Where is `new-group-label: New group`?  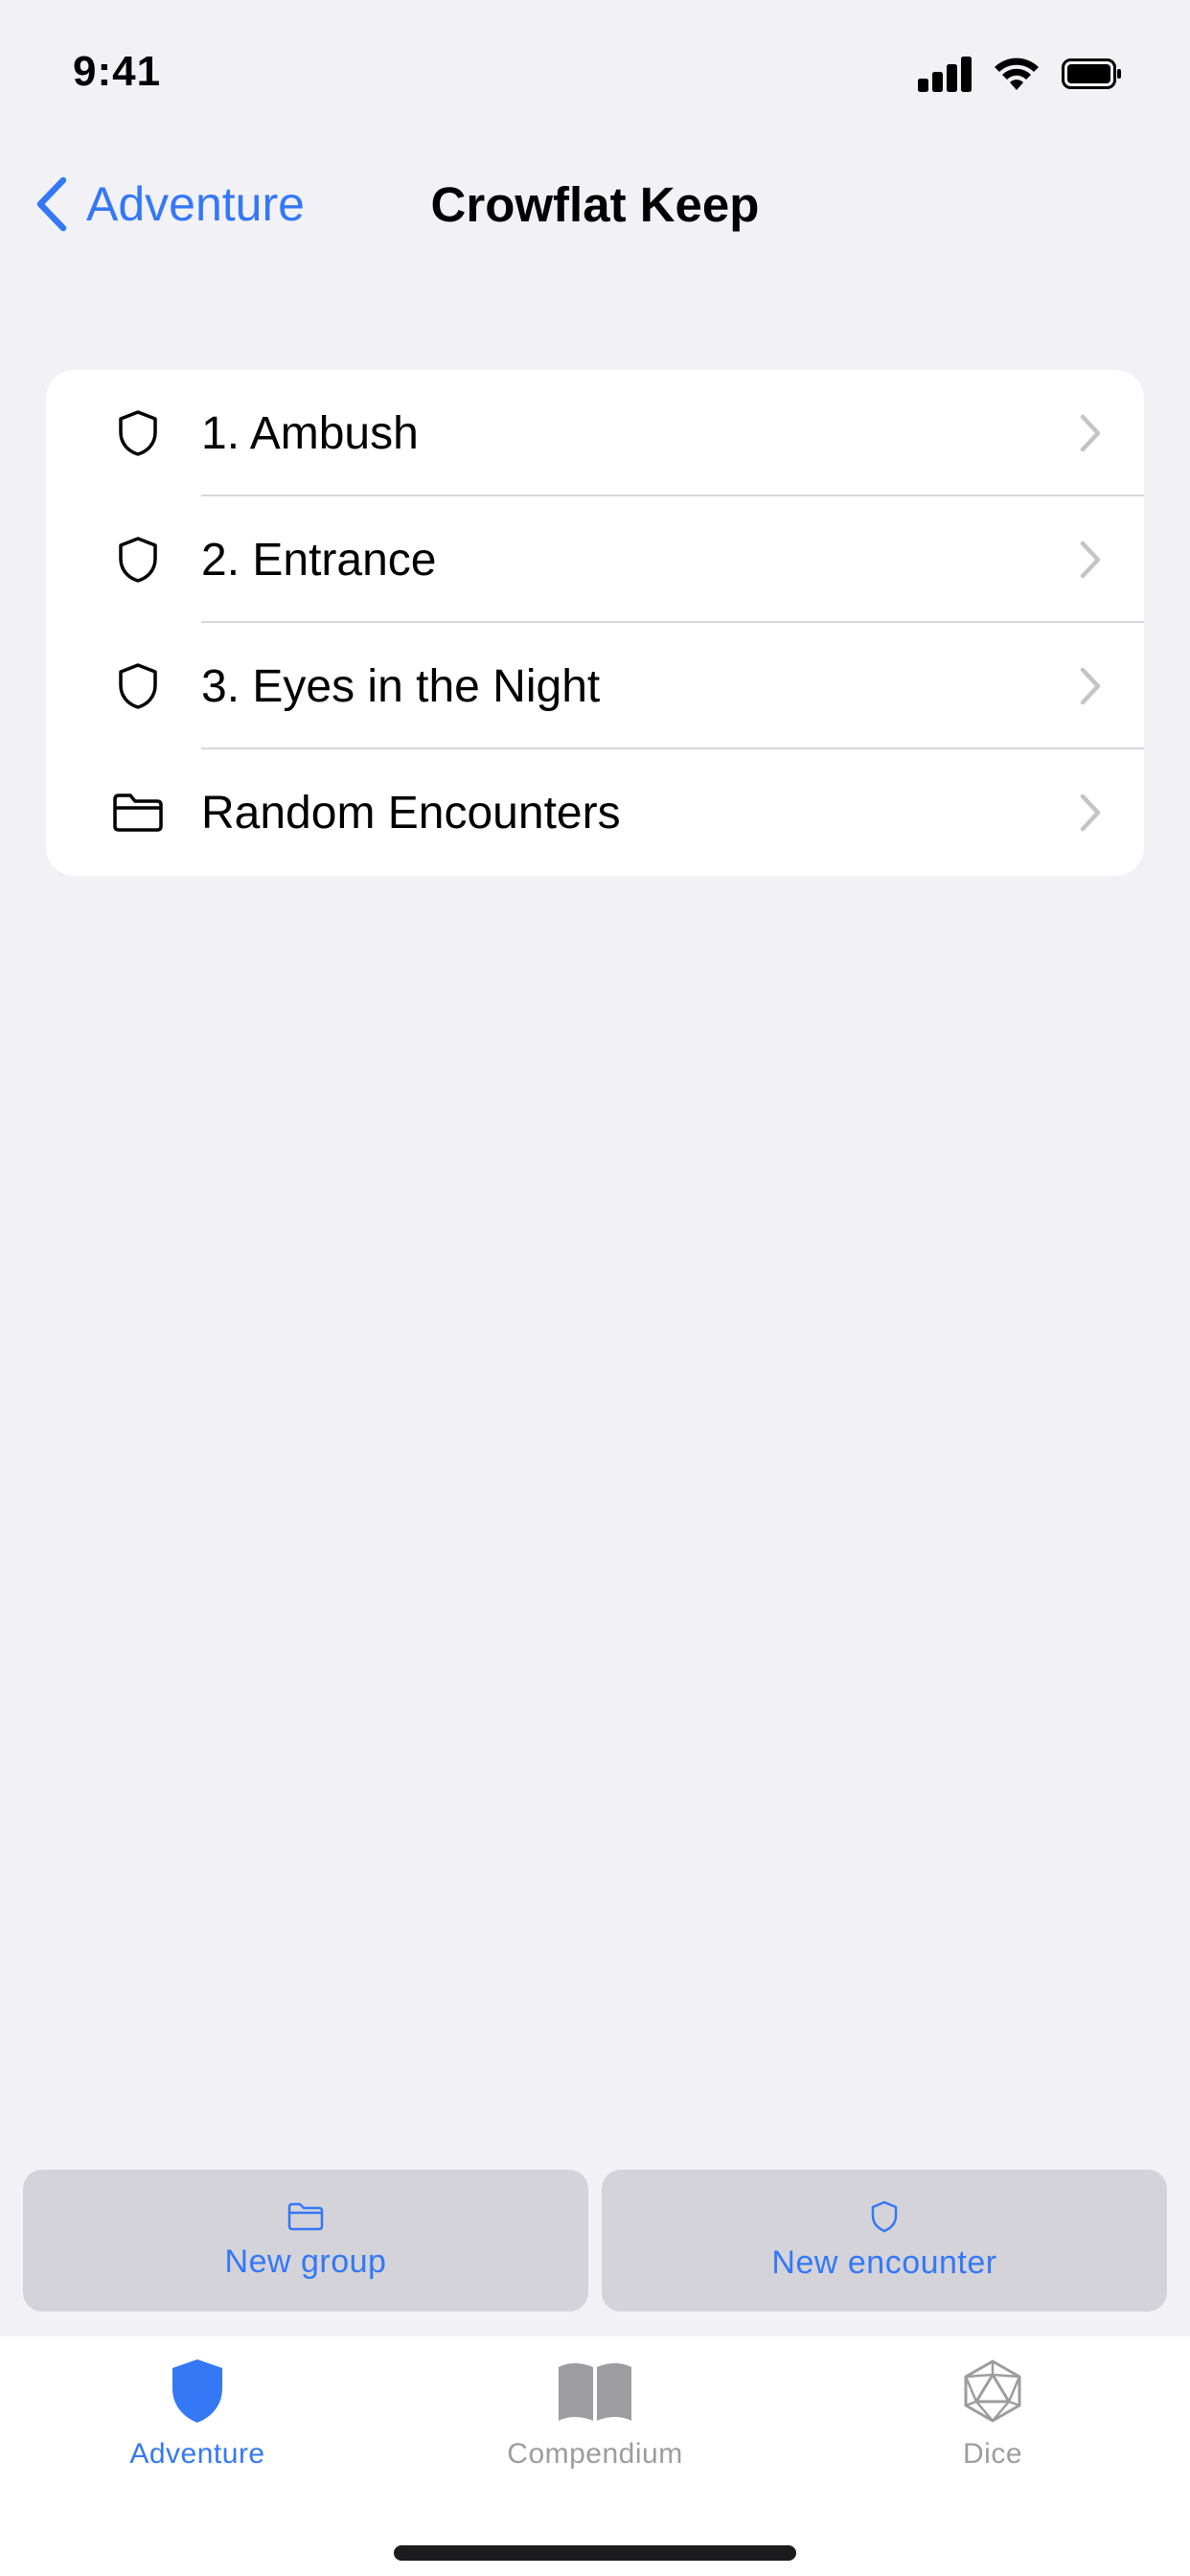
new-group-label: New group is located at coordinates (305, 2261).